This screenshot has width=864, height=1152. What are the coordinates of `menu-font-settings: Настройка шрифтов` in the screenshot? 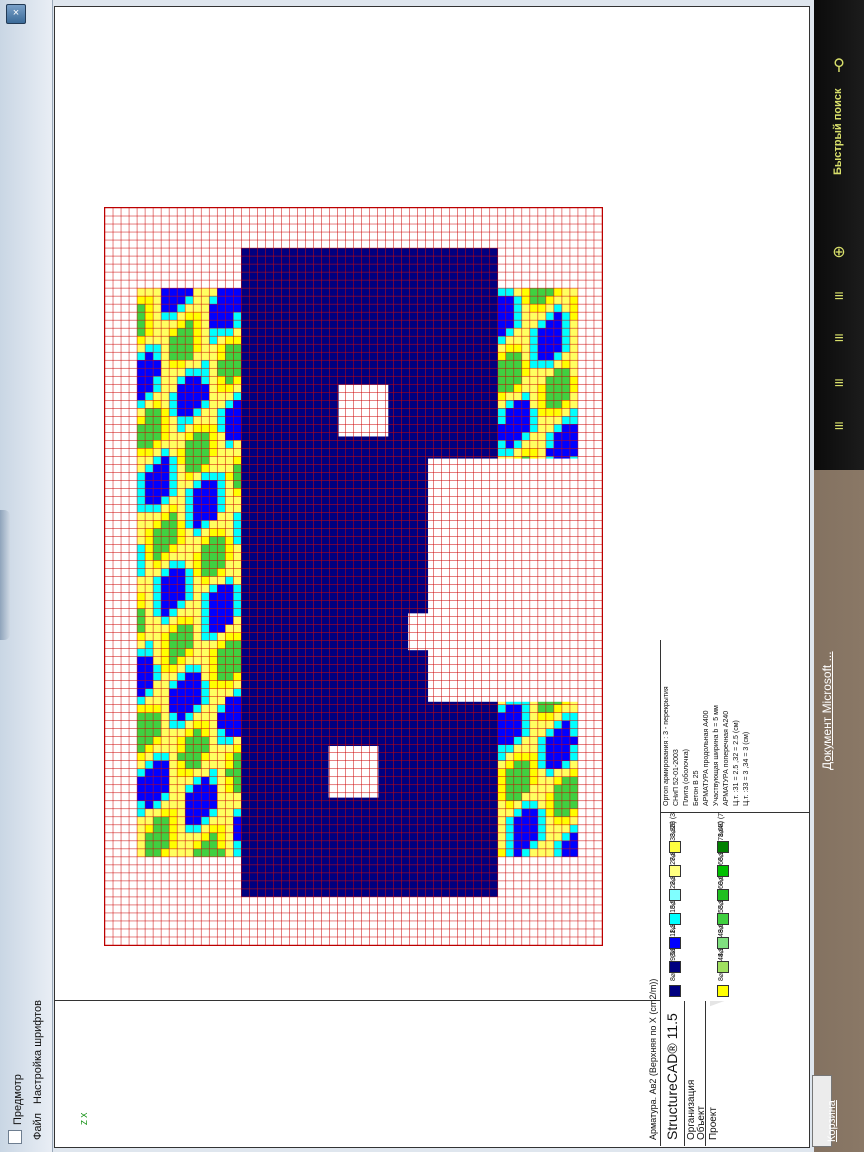 It's located at (38, 1052).